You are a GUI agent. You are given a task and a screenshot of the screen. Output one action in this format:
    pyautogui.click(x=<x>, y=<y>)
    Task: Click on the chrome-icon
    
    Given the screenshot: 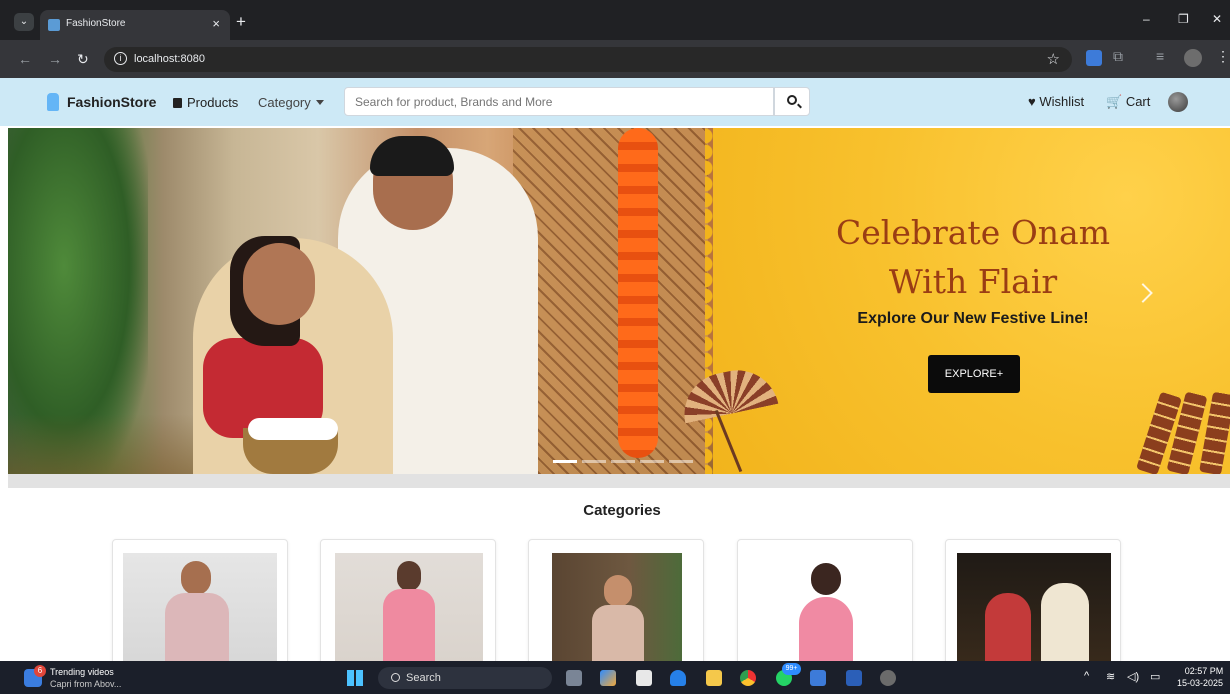 What is the action you would take?
    pyautogui.click(x=748, y=678)
    